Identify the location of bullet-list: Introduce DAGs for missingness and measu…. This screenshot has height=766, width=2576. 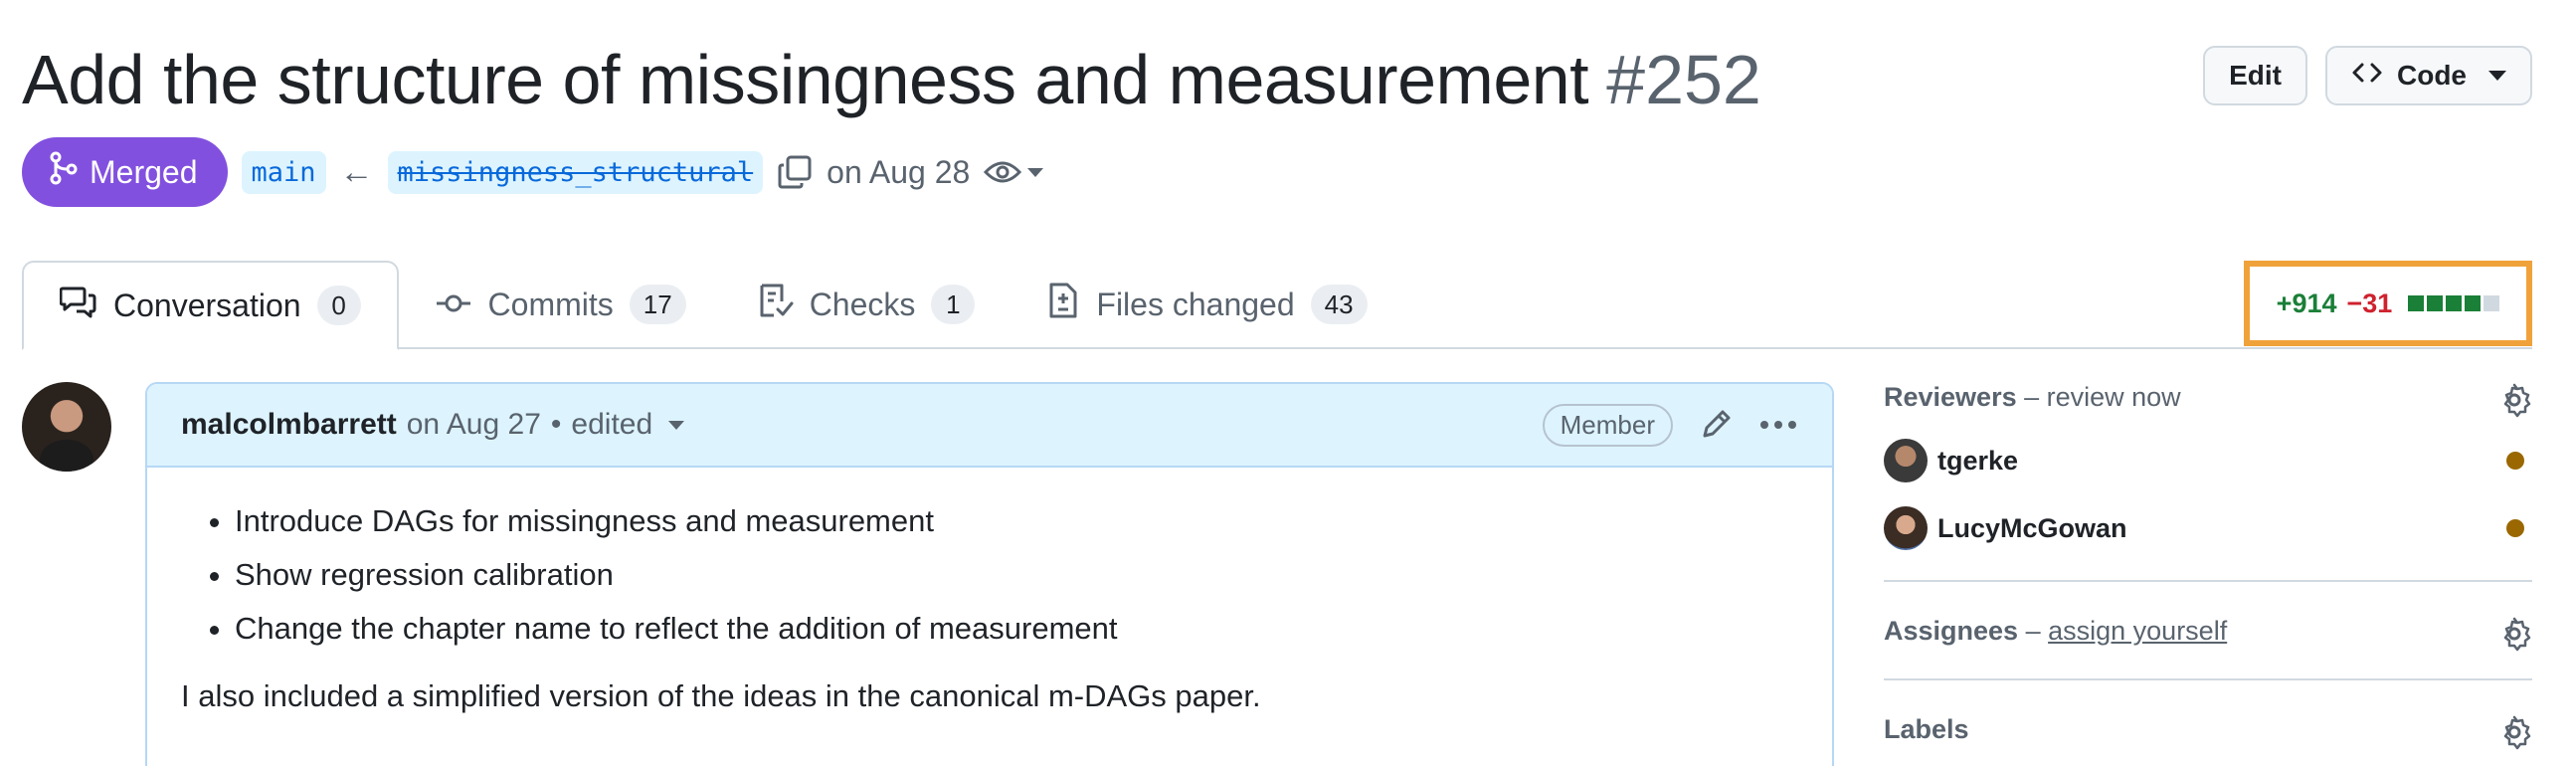
(1016, 575).